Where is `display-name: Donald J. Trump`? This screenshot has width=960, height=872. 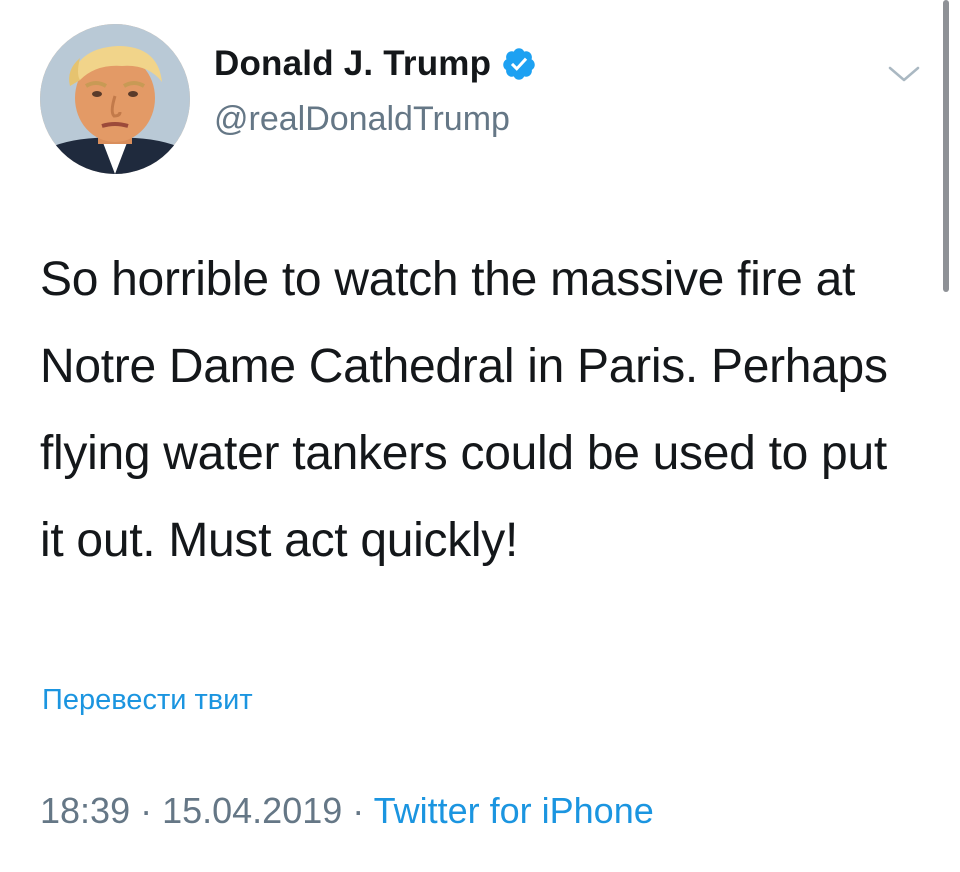
display-name: Donald J. Trump is located at coordinates (375, 64).